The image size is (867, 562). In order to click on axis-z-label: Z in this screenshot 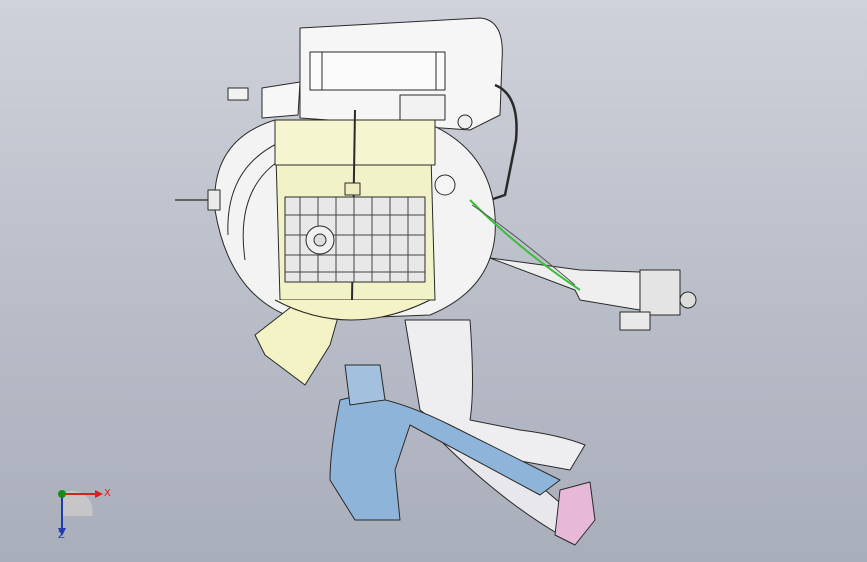, I will do `click(61, 535)`.